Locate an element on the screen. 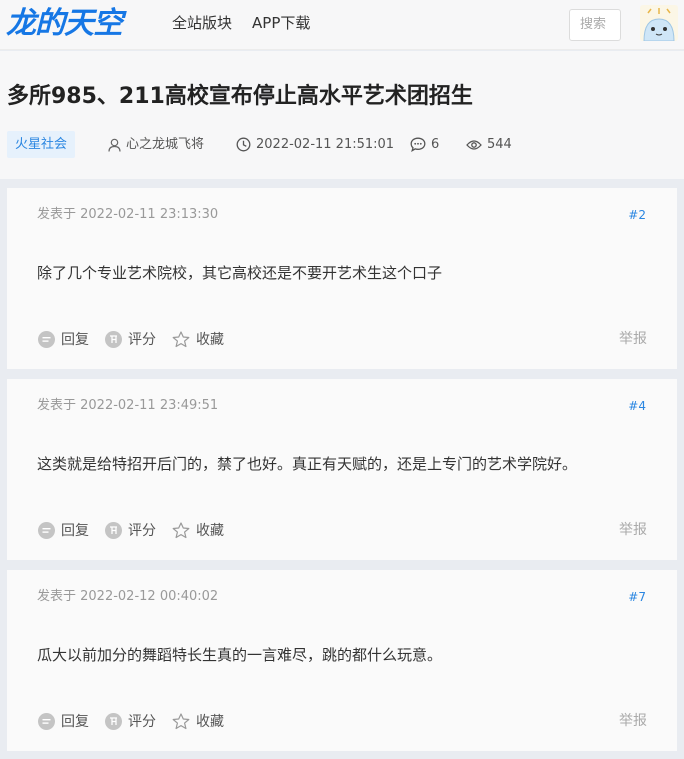  comment-icon is located at coordinates (418, 144).